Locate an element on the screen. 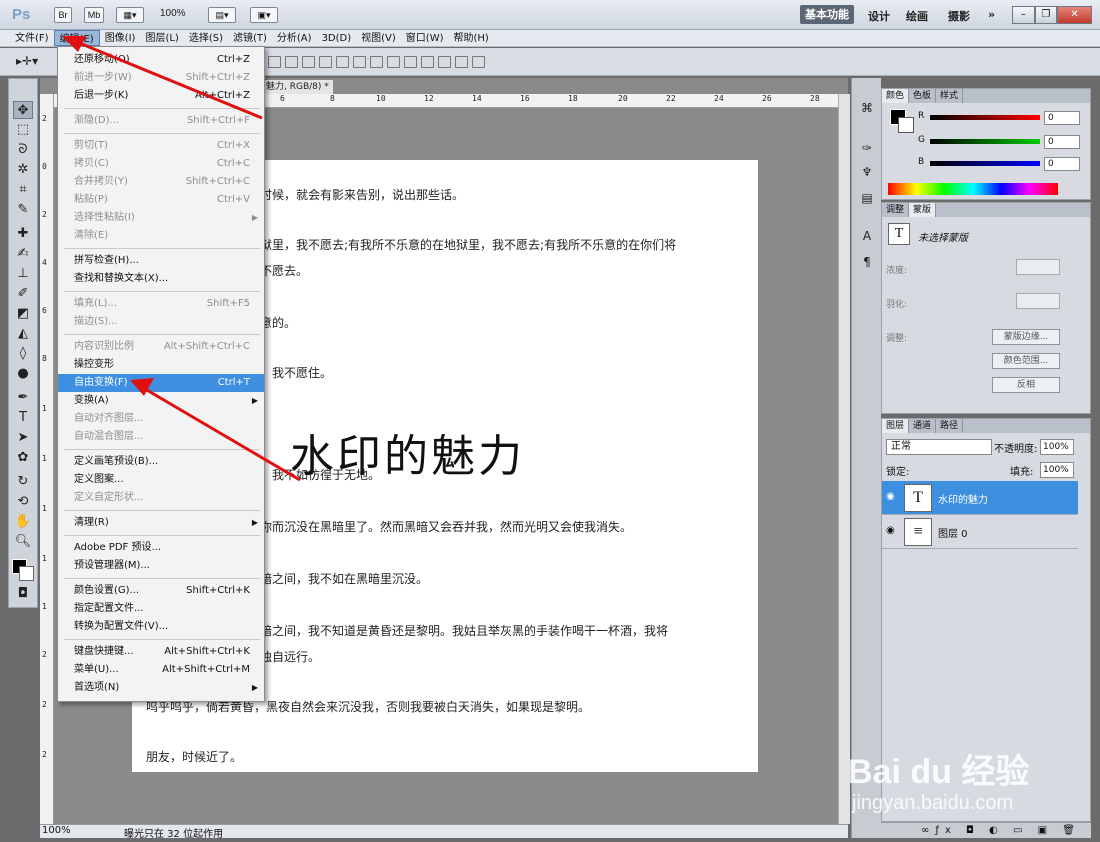  align-vcenter-icon is located at coordinates (291, 62).